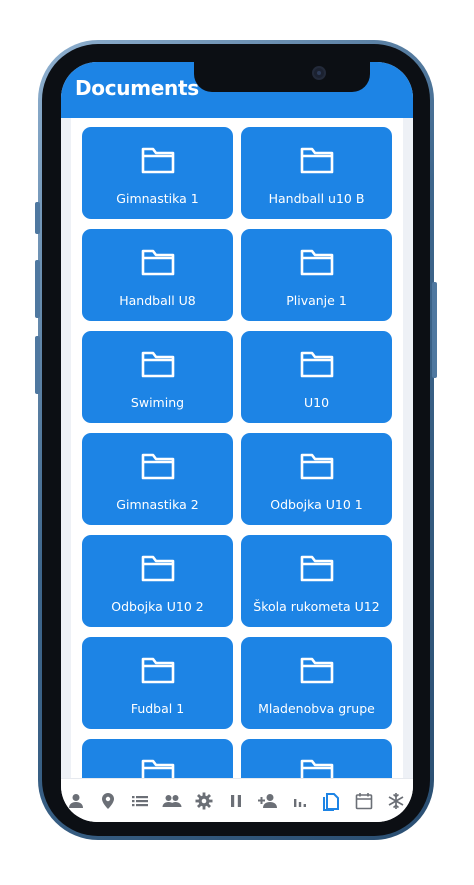 The height and width of the screenshot is (885, 474). Describe the element at coordinates (332, 801) in the screenshot. I see `documents-icon` at that location.